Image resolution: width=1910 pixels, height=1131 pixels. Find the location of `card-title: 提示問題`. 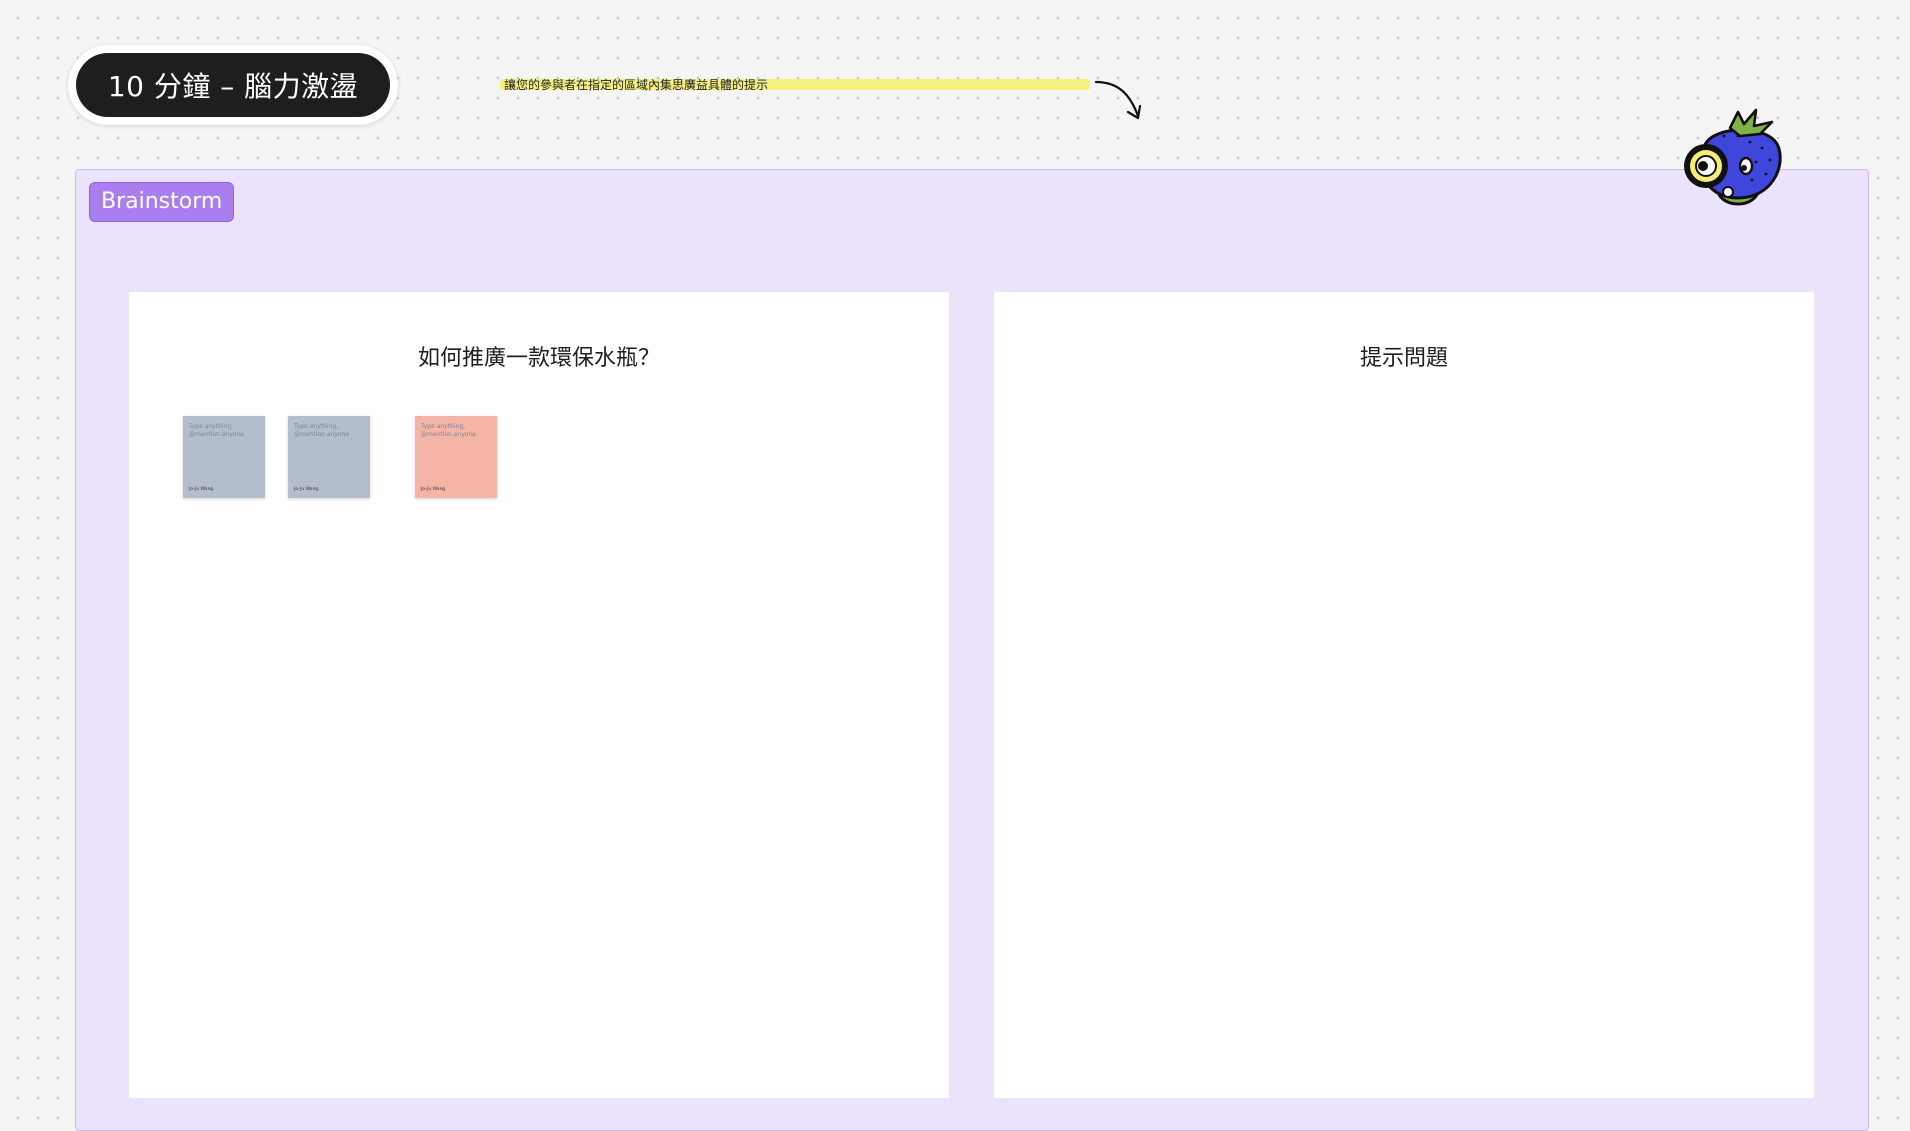

card-title: 提示問題 is located at coordinates (1403, 358).